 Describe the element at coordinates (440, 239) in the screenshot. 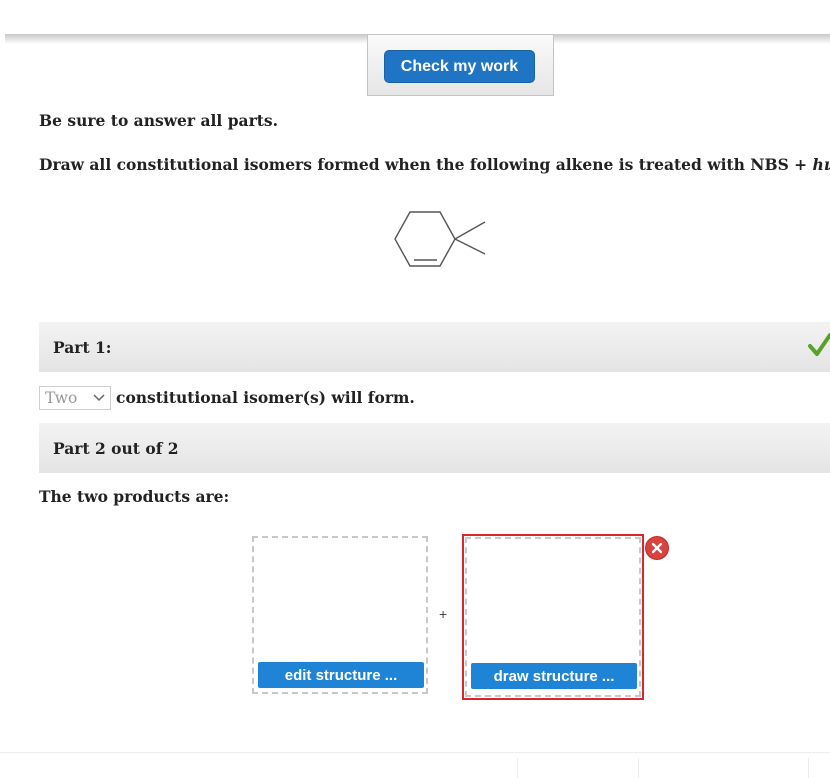

I see `alkene-structure-icon` at that location.